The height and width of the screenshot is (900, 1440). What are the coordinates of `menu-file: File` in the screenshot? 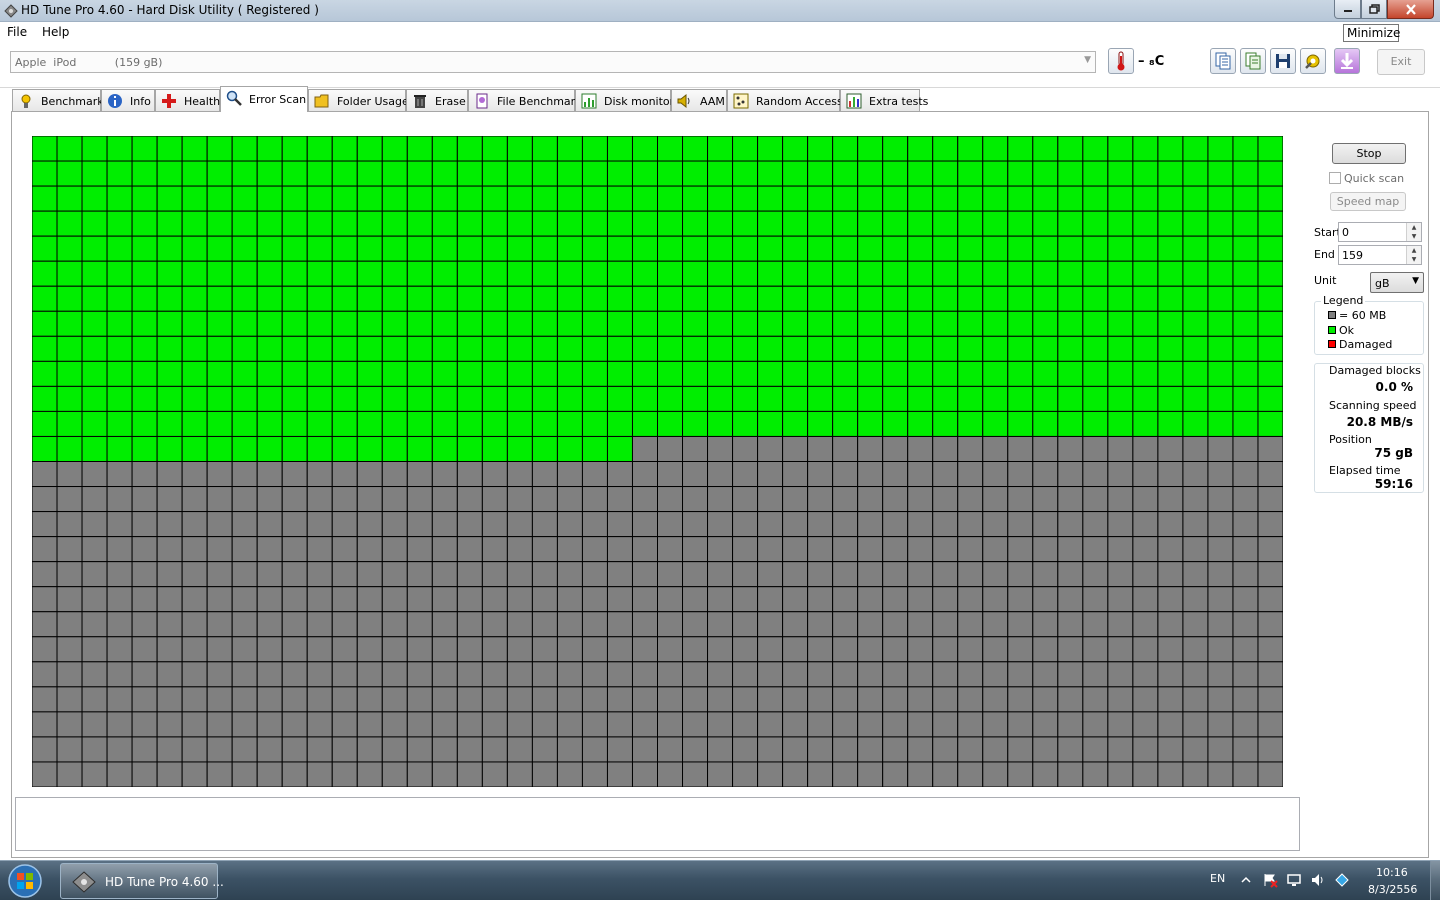 It's located at (17, 32).